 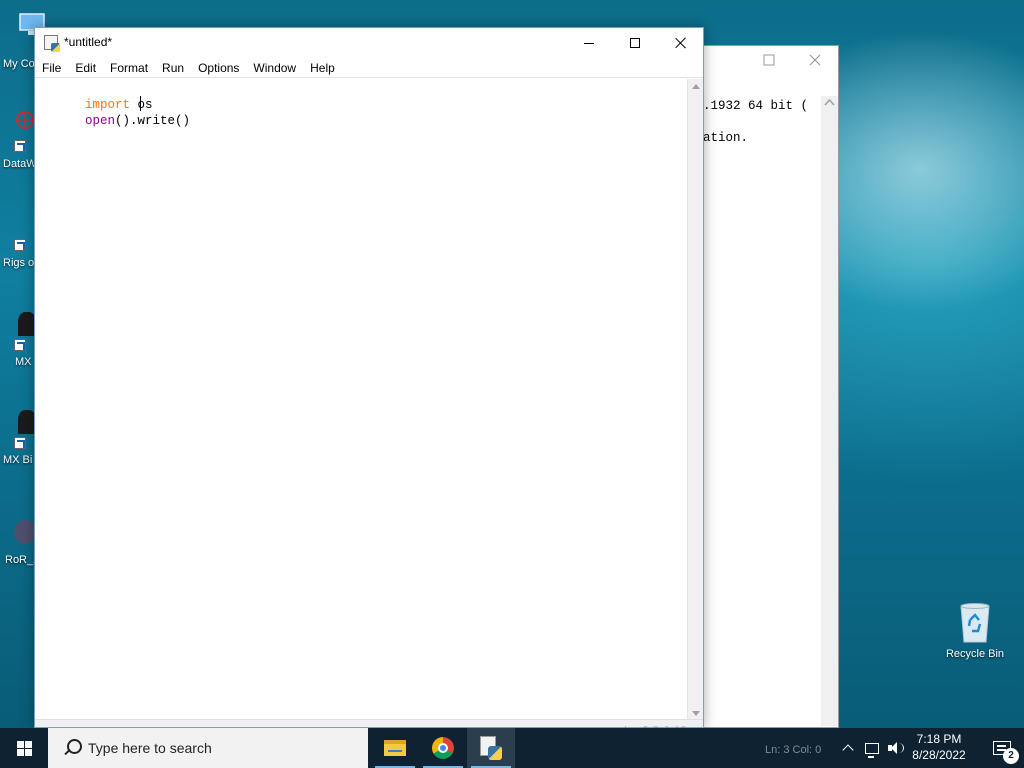 I want to click on clock-date: 8/28/2022, so click(x=939, y=755).